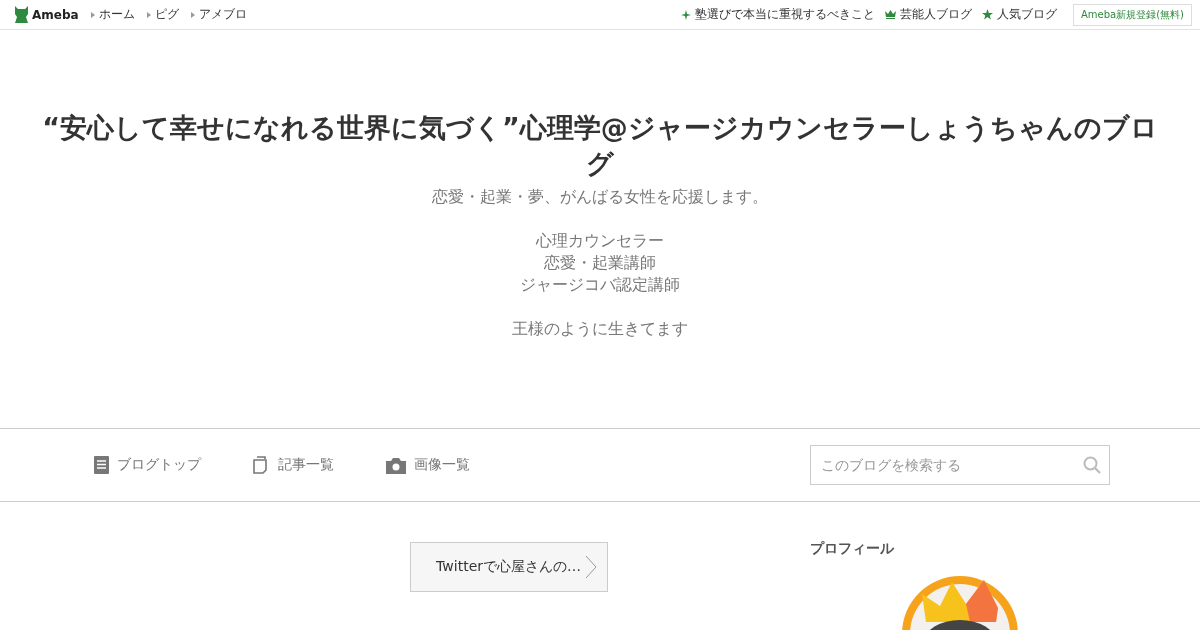  I want to click on top-link: 芸能人ブログ, so click(936, 14).